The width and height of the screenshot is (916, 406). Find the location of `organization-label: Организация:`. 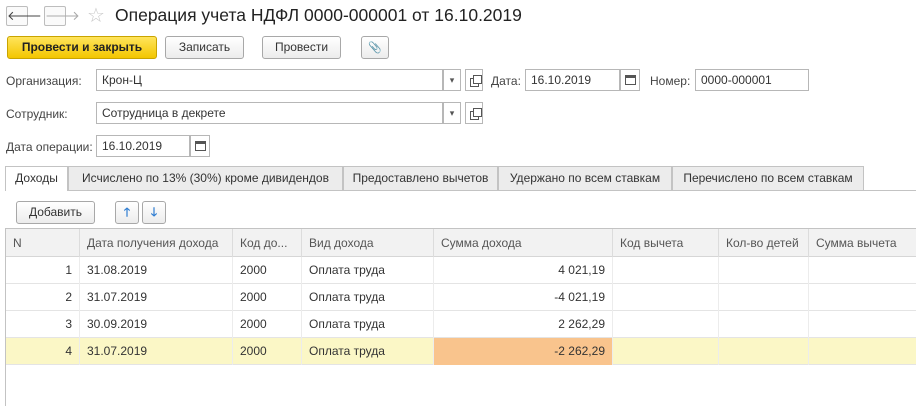

organization-label: Организация: is located at coordinates (44, 81).